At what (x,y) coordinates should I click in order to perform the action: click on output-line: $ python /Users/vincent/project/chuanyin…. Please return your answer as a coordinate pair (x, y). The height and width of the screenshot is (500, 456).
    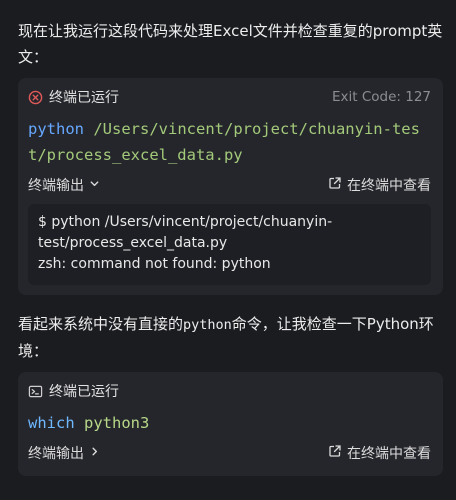
    Looking at the image, I should click on (185, 232).